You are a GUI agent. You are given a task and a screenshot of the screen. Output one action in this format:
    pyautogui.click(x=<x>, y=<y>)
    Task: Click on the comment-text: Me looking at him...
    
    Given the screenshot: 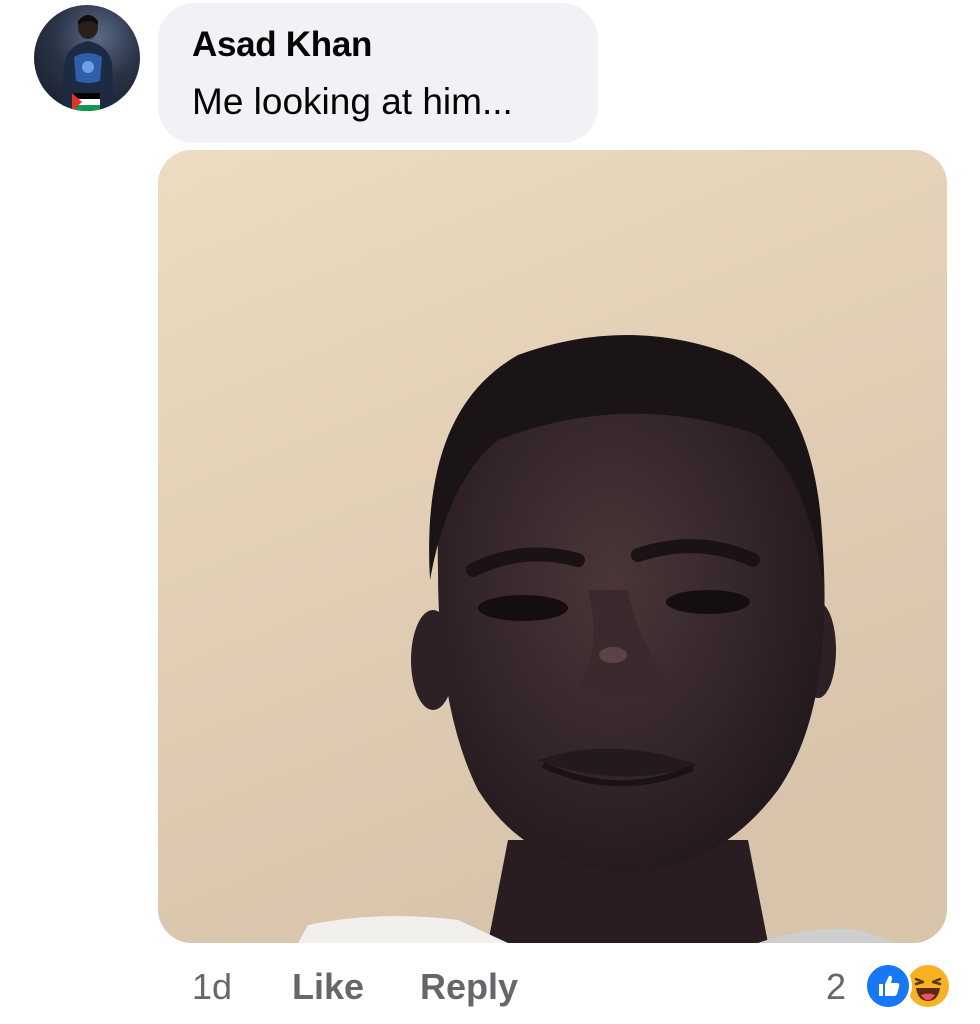 What is the action you would take?
    pyautogui.click(x=352, y=101)
    